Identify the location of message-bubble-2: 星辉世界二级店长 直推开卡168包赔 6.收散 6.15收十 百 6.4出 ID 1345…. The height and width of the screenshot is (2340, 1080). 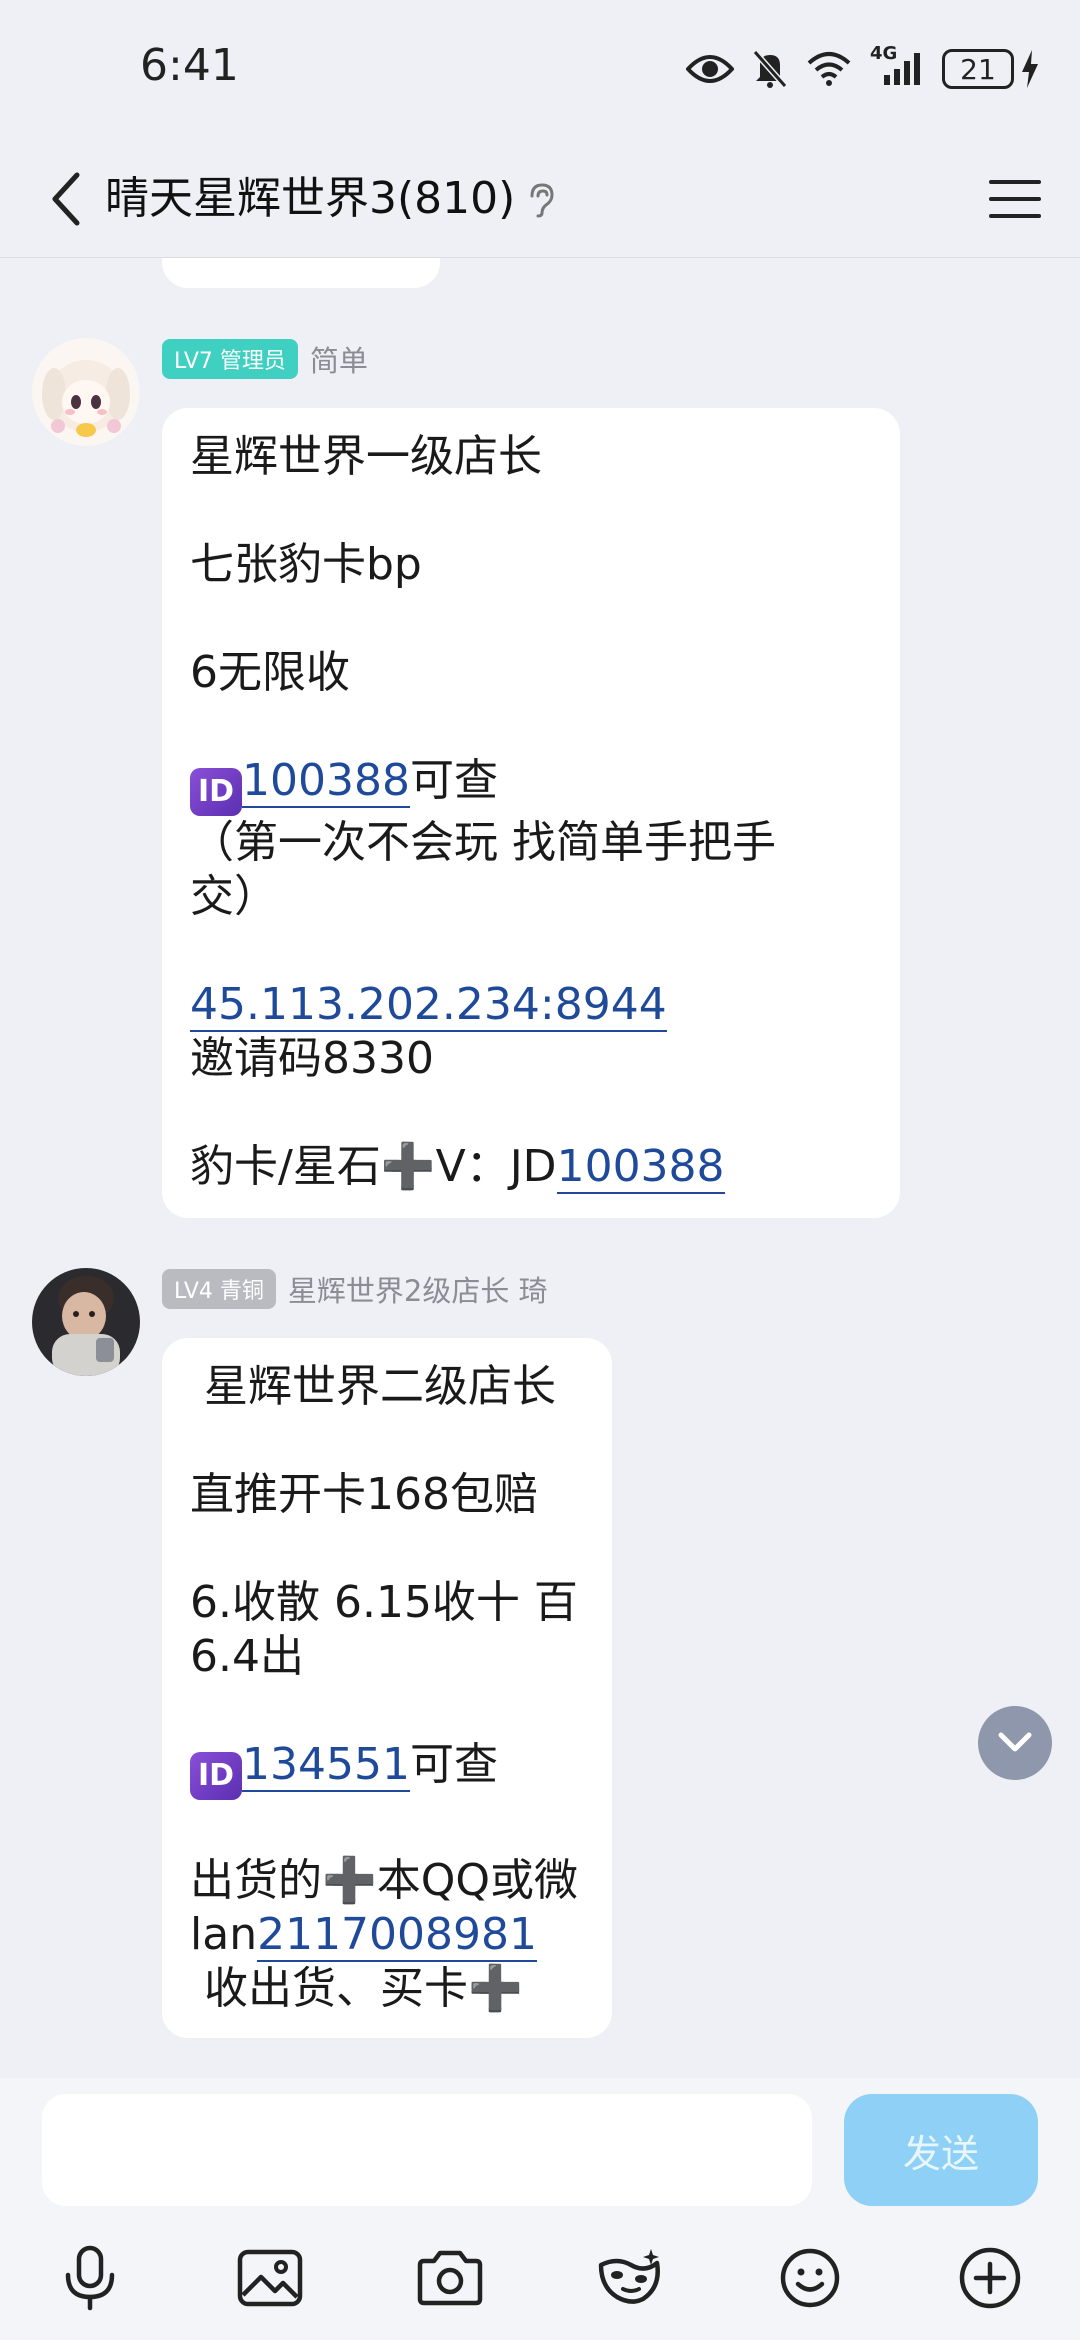
(387, 1688).